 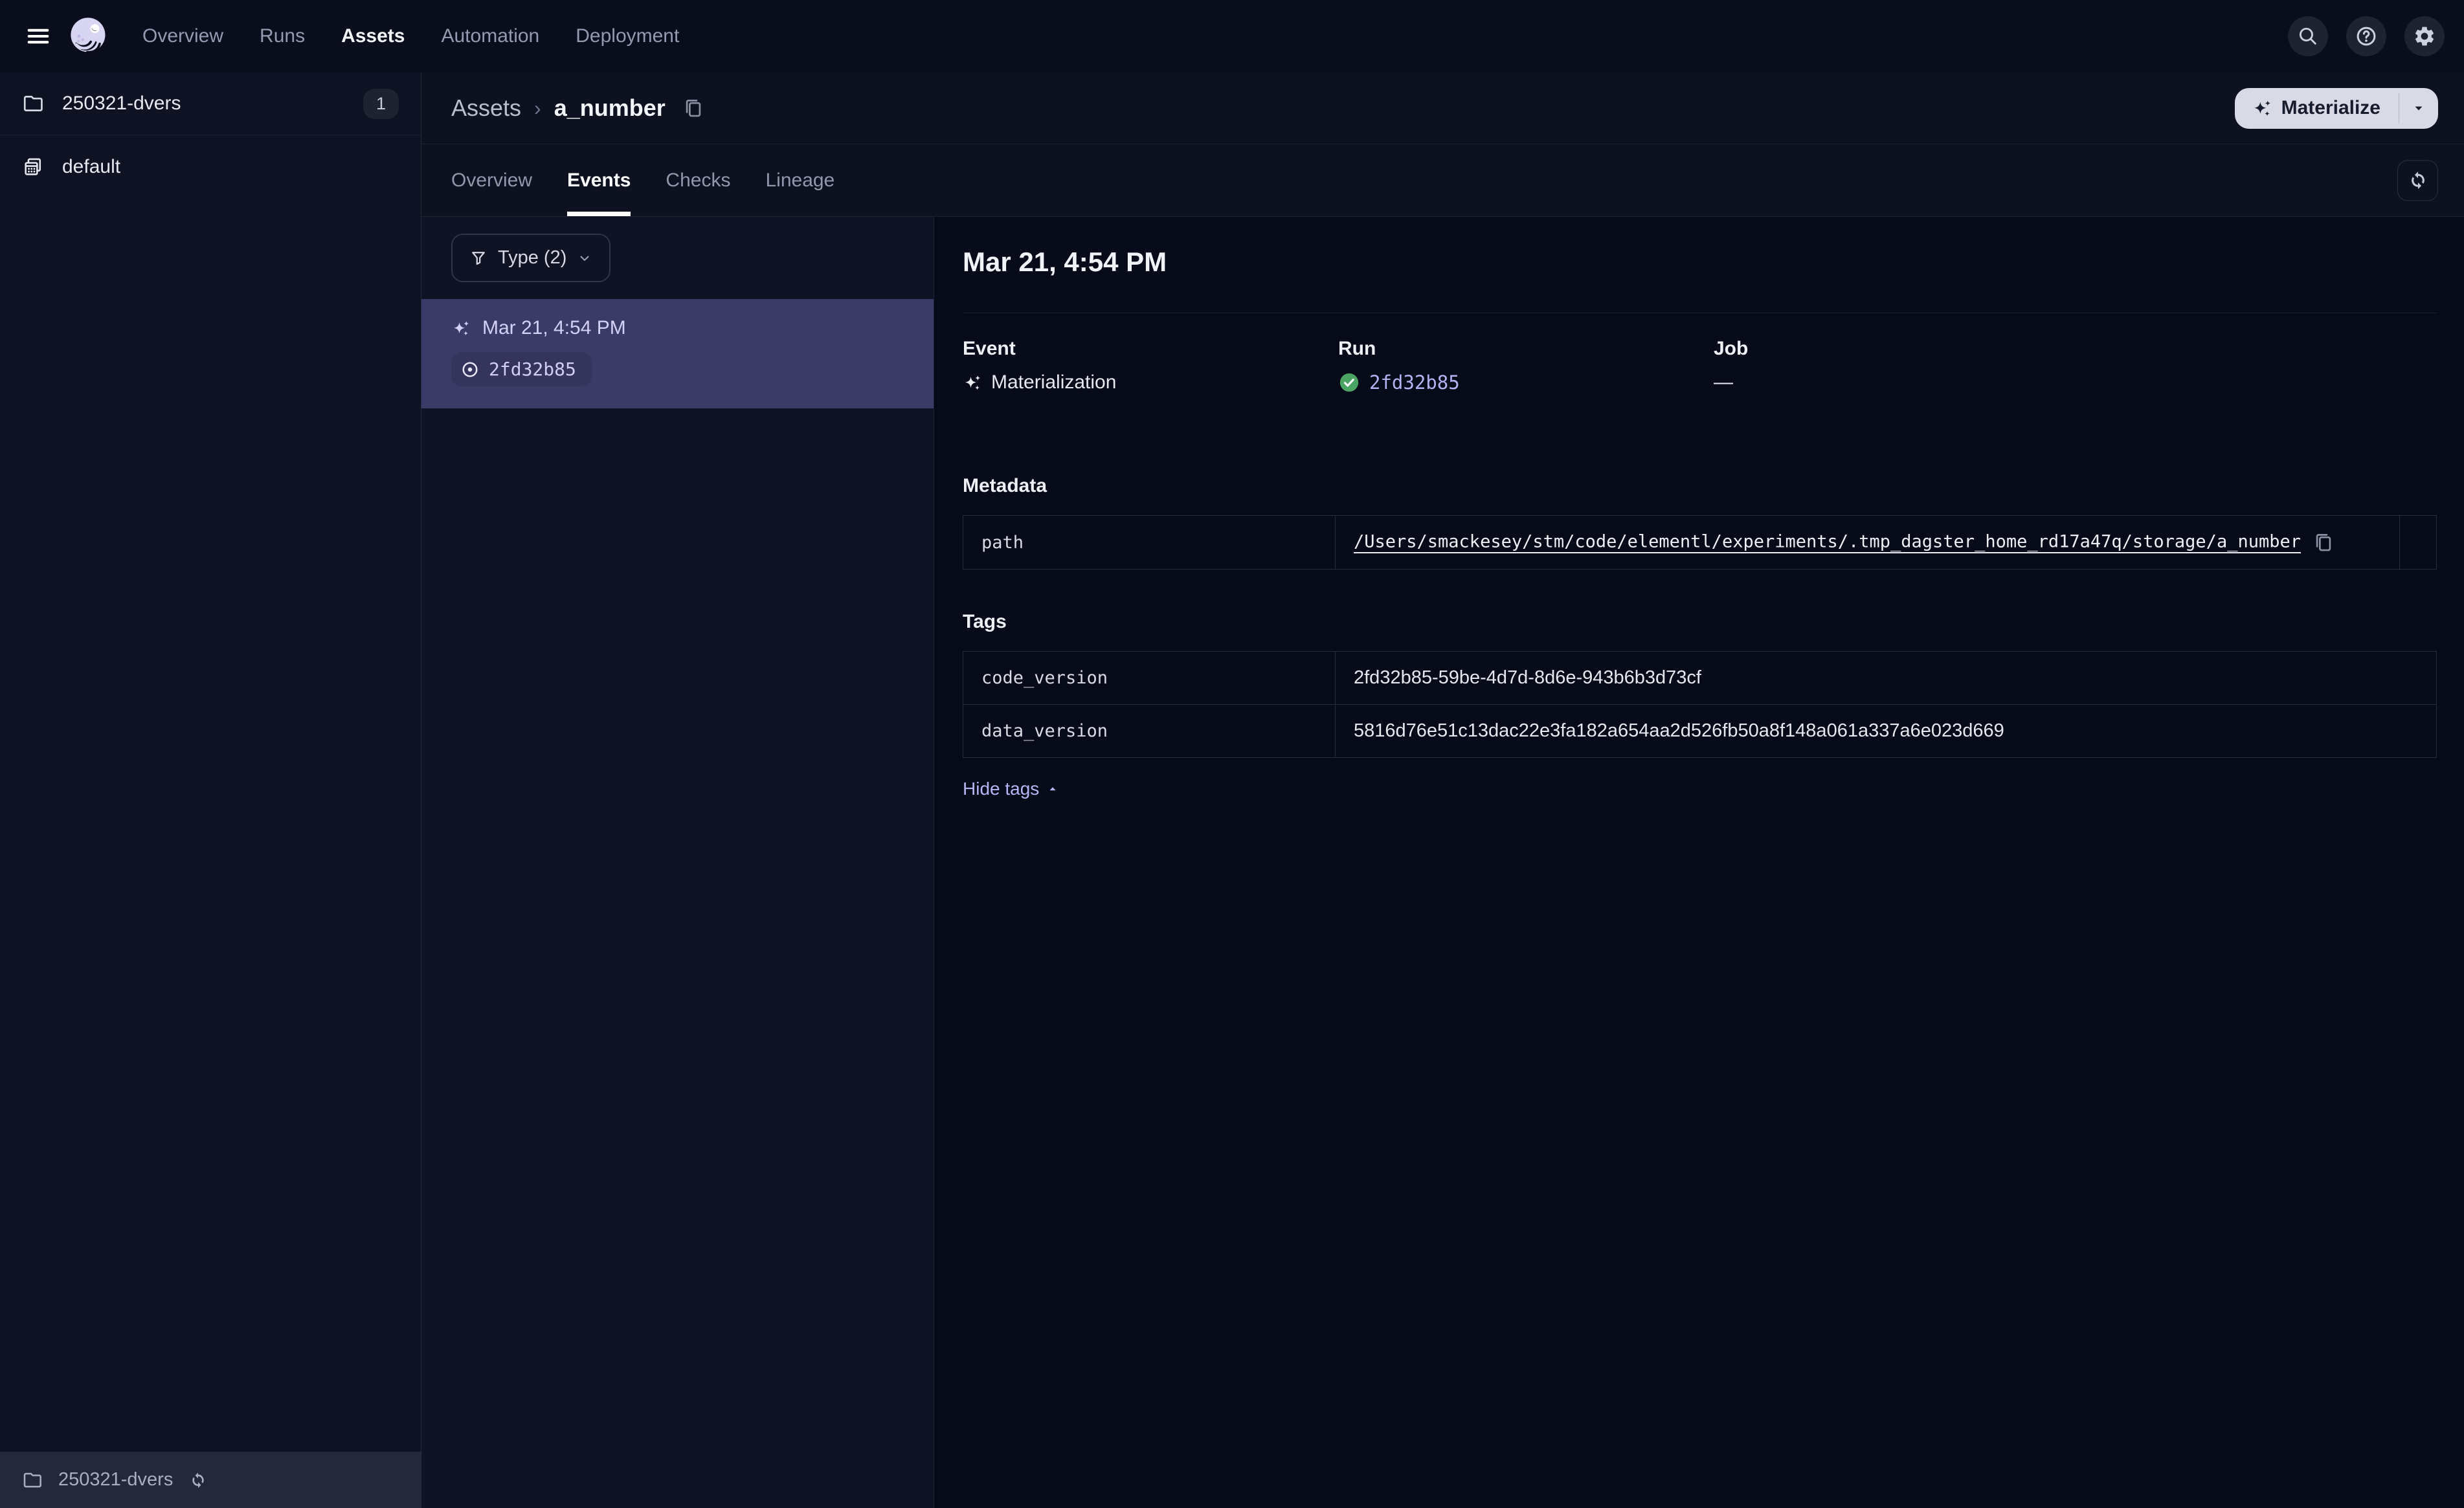 What do you see at coordinates (627, 36) in the screenshot?
I see `nav-deployment: Deployment` at bounding box center [627, 36].